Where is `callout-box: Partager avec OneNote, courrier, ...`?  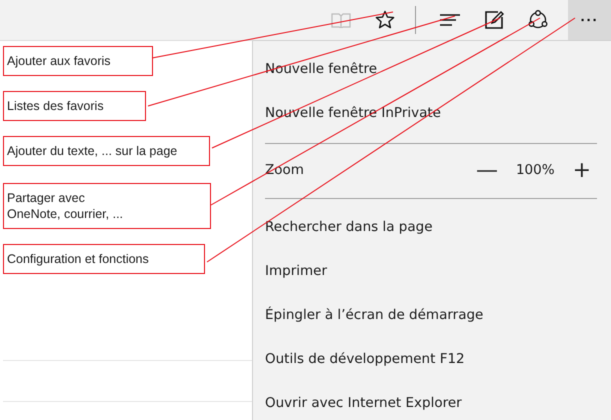
callout-box: Partager avec OneNote, courrier, ... is located at coordinates (107, 206).